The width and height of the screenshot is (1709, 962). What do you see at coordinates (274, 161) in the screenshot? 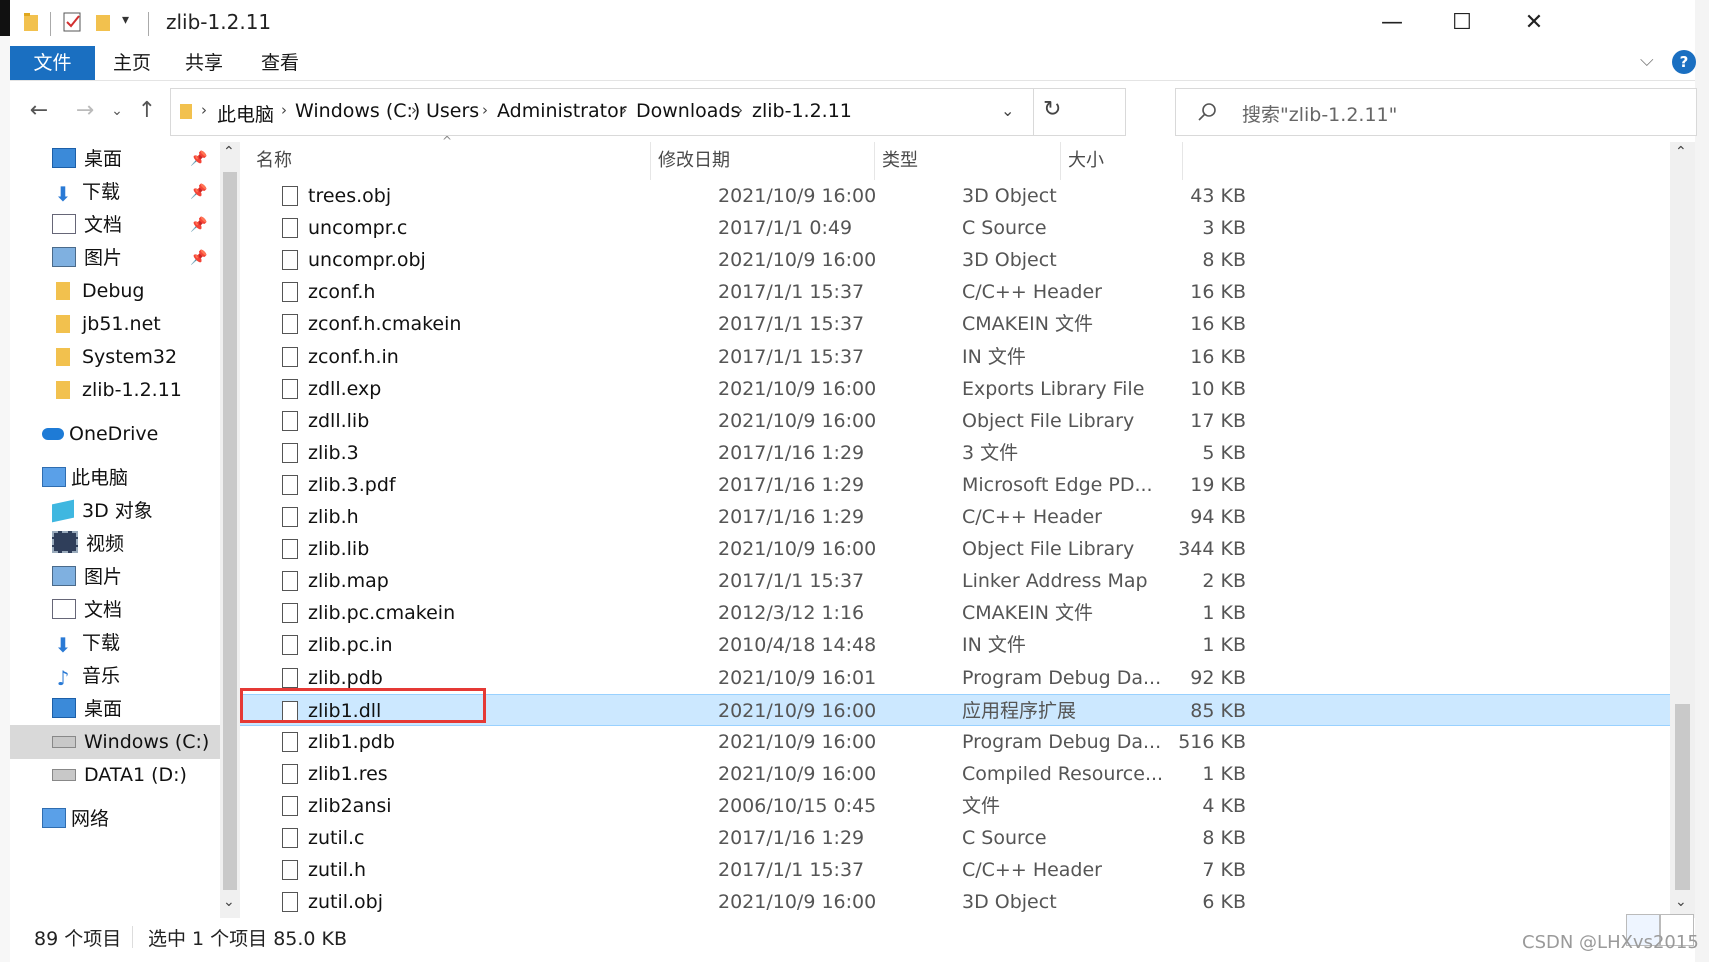
I see `column-header-name: 名称` at bounding box center [274, 161].